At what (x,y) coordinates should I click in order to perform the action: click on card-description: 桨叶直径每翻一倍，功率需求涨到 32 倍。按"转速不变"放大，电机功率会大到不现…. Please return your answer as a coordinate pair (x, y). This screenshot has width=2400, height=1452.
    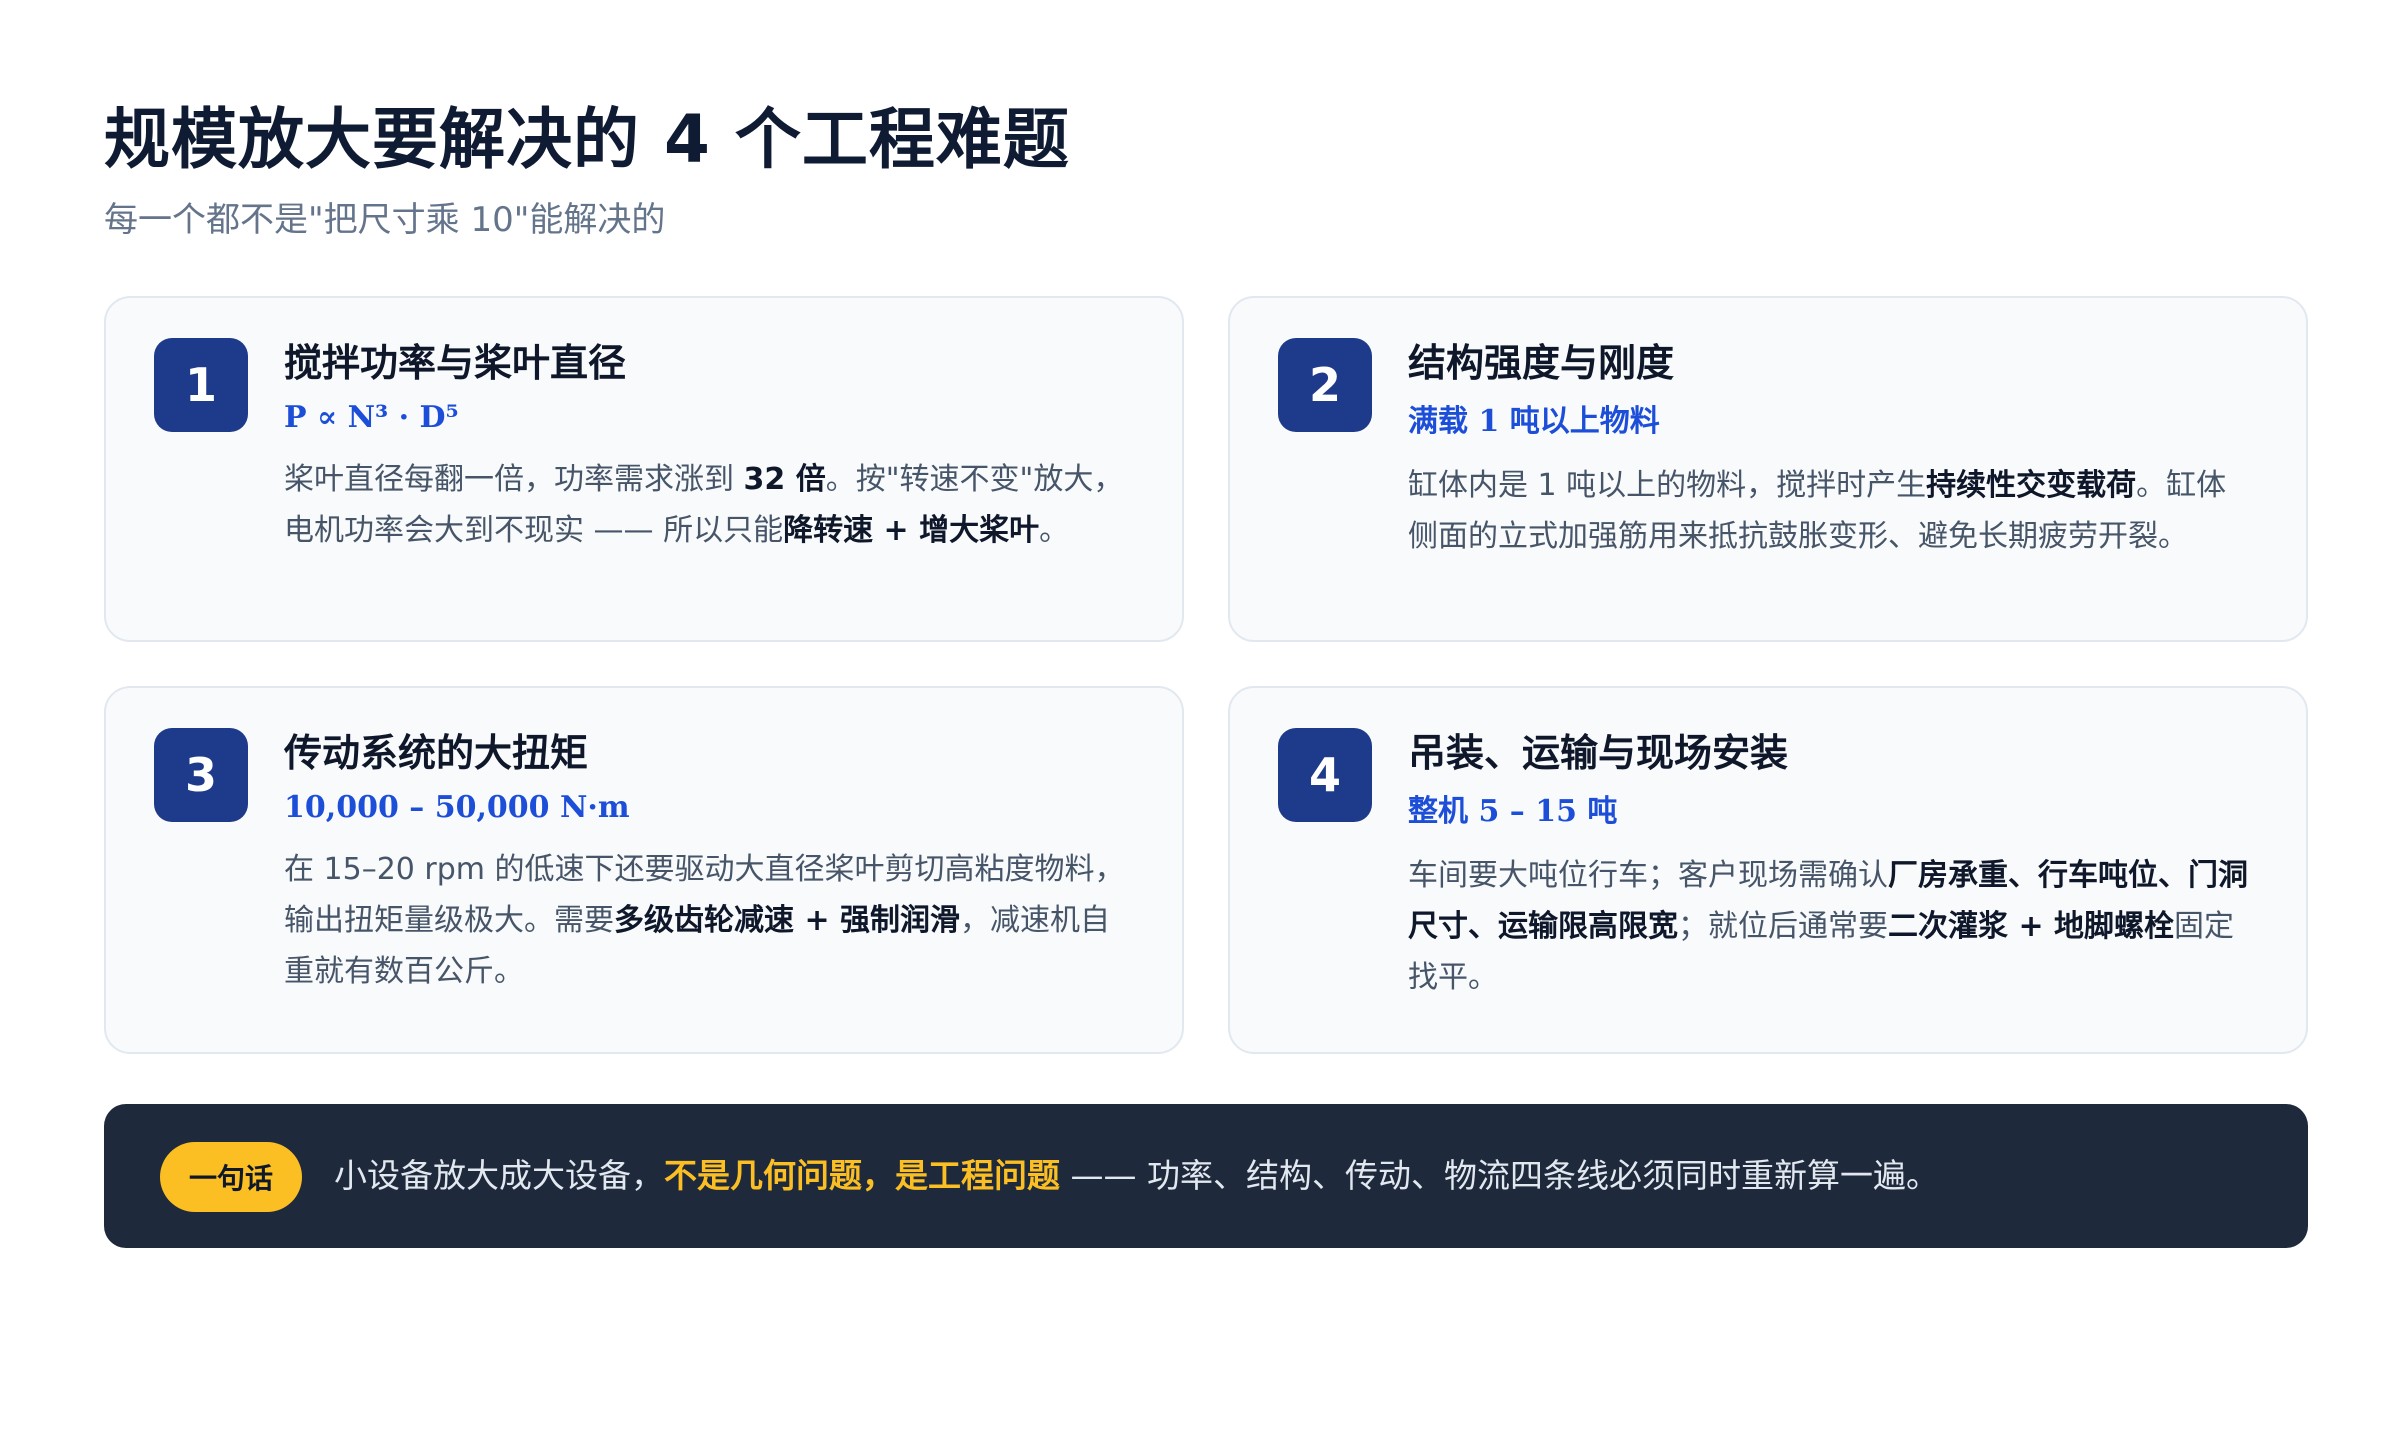
    Looking at the image, I should click on (705, 505).